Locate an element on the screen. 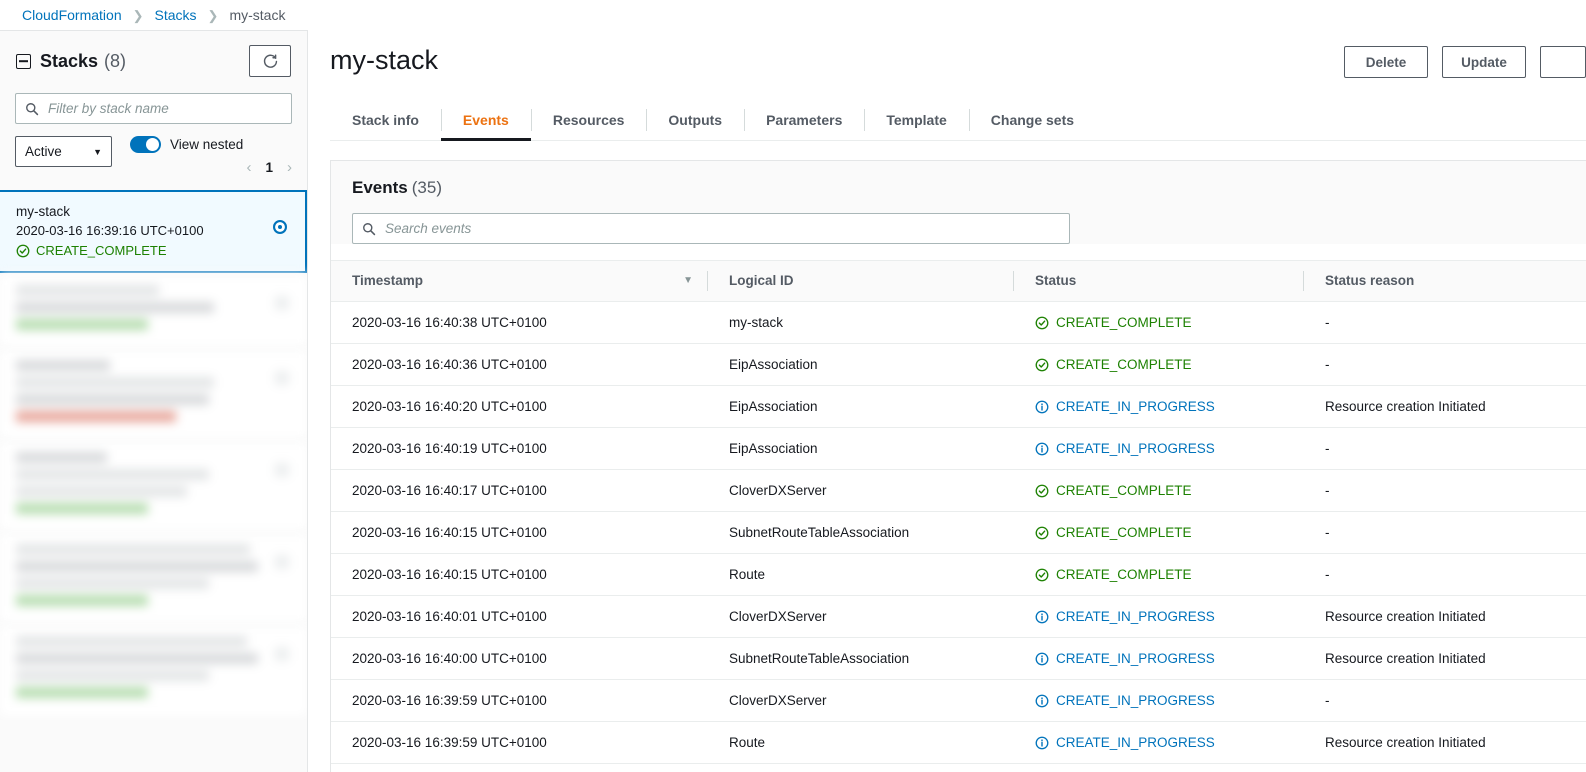 The height and width of the screenshot is (772, 1586). pagination-prev-icon: ‹ is located at coordinates (248, 167).